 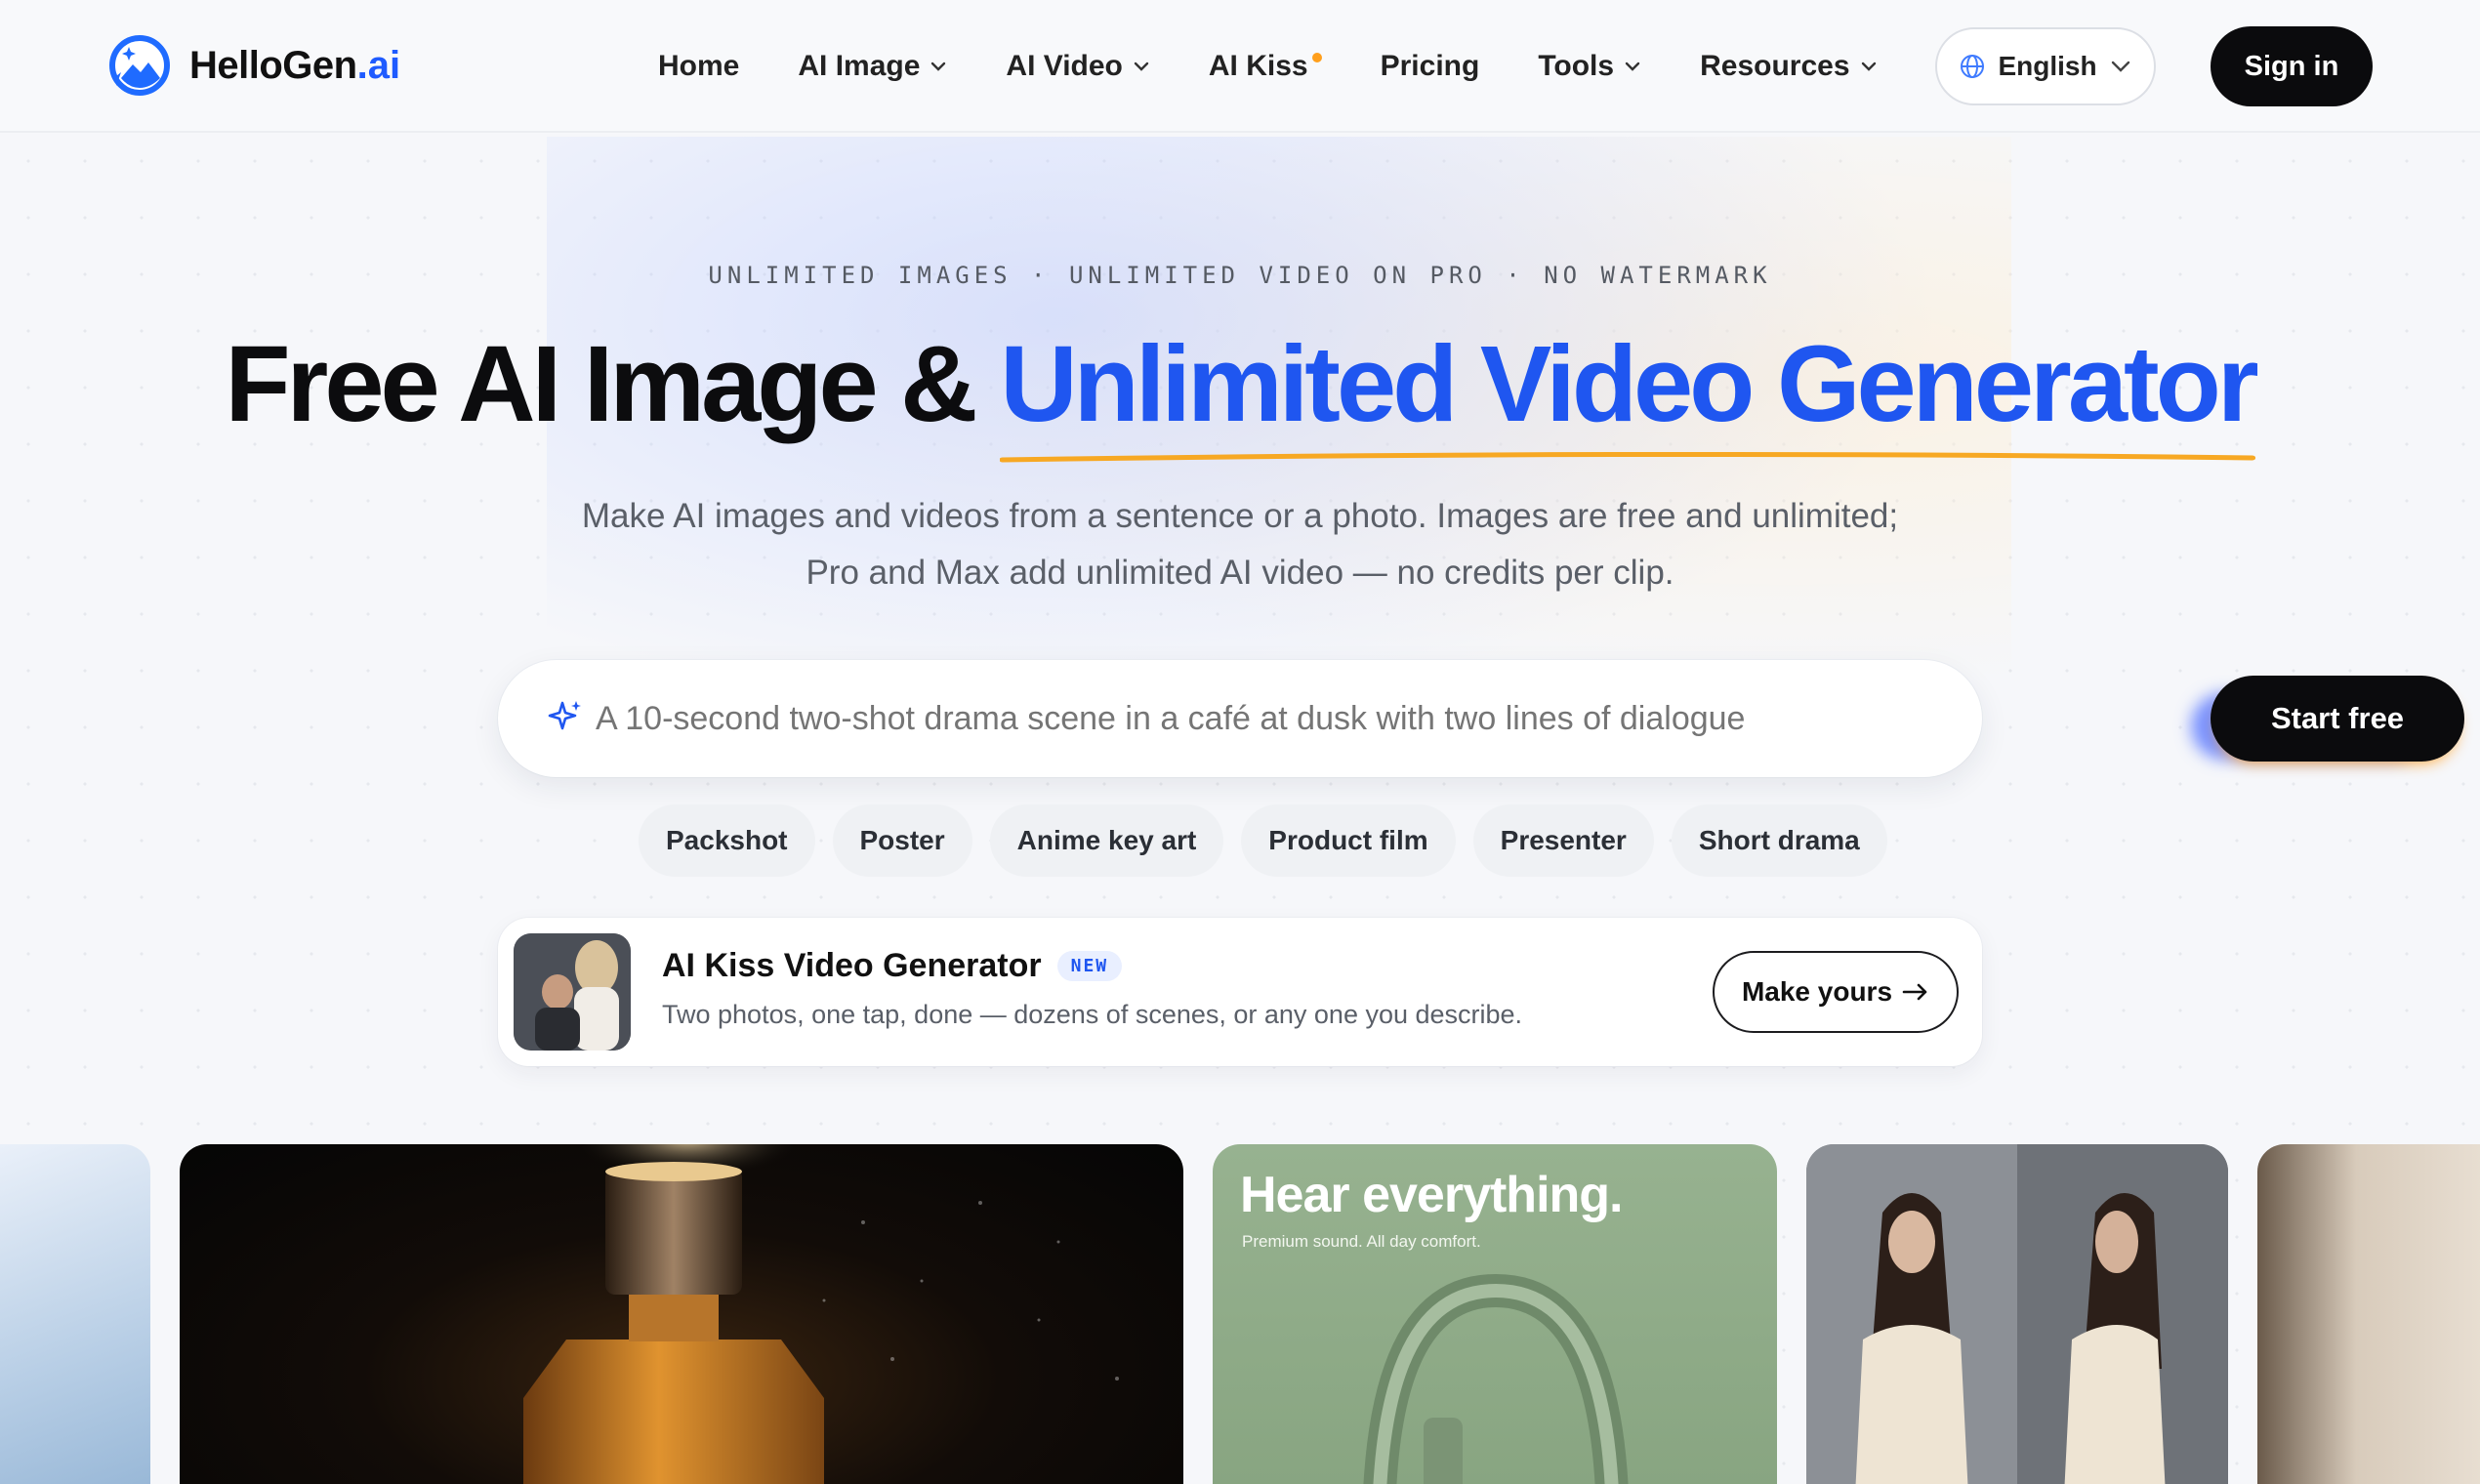 I want to click on nav-item-label: Resources, so click(x=1775, y=66).